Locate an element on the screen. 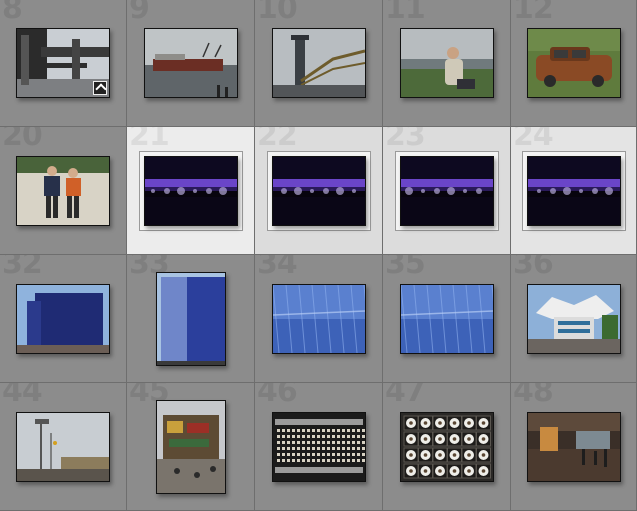  grid-cell: 23 is located at coordinates (447, 191).